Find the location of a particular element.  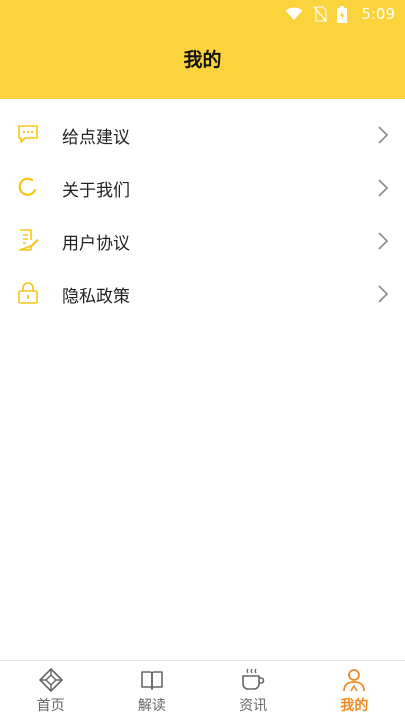

menu-item-label: 关于我们 is located at coordinates (96, 191).